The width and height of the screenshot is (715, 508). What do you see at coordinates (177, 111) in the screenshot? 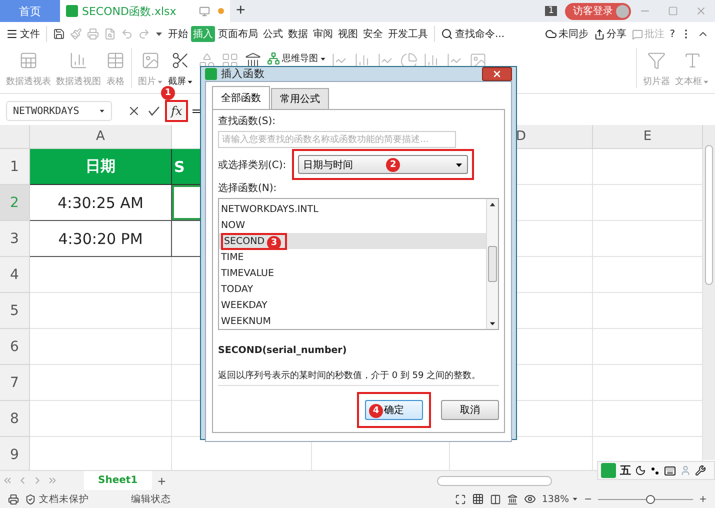
I see `insert-function-button: fx` at bounding box center [177, 111].